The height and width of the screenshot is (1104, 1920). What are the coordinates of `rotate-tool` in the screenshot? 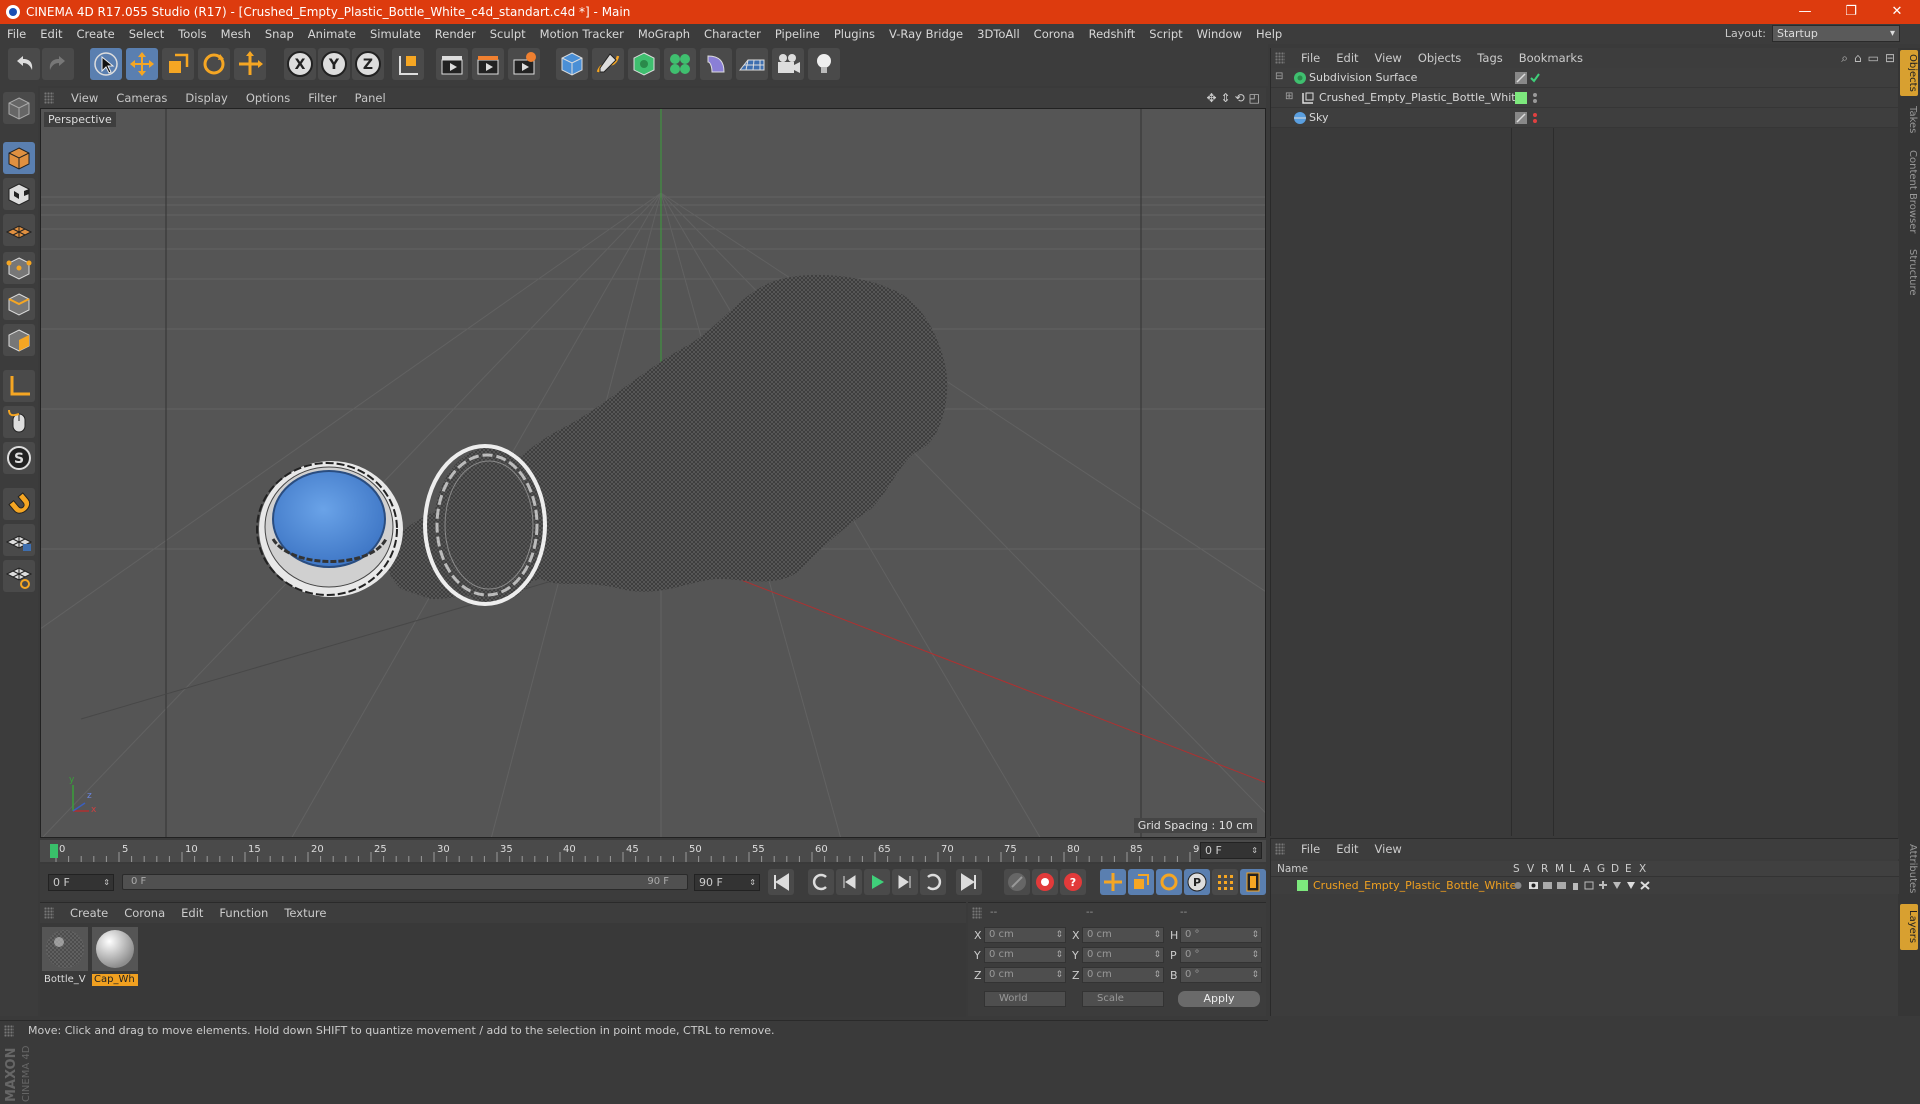 It's located at (214, 64).